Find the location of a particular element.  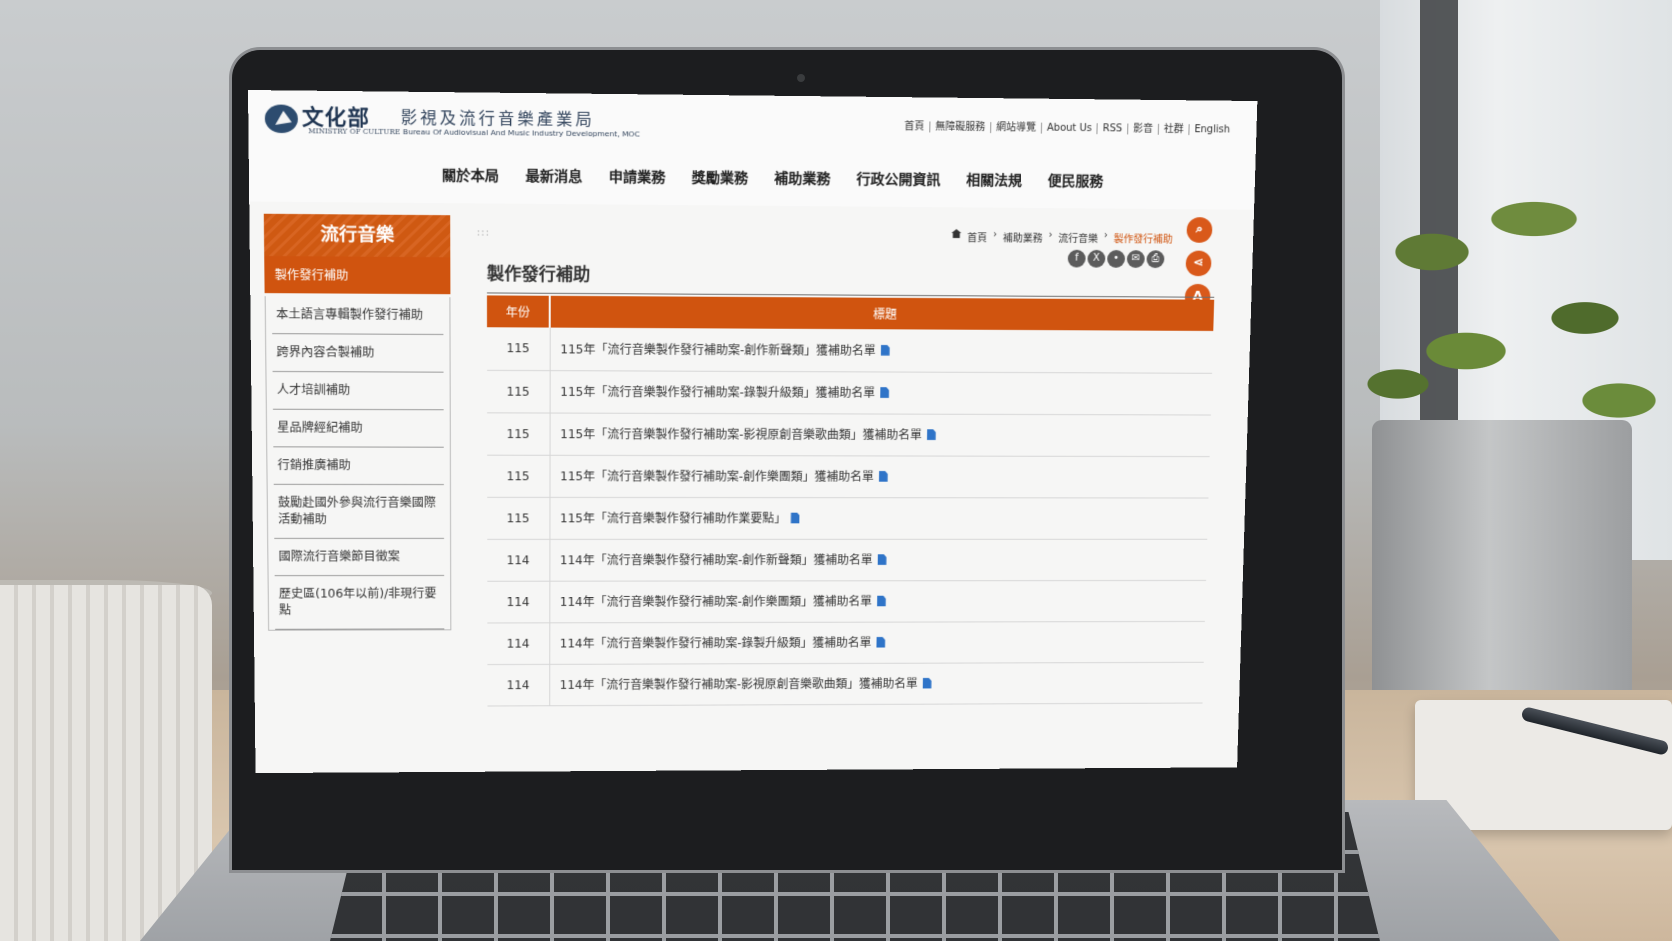

table-row: 115 115年「流行音樂製作發行補助案-創作新聲類」獲補助名單 is located at coordinates (850, 350).